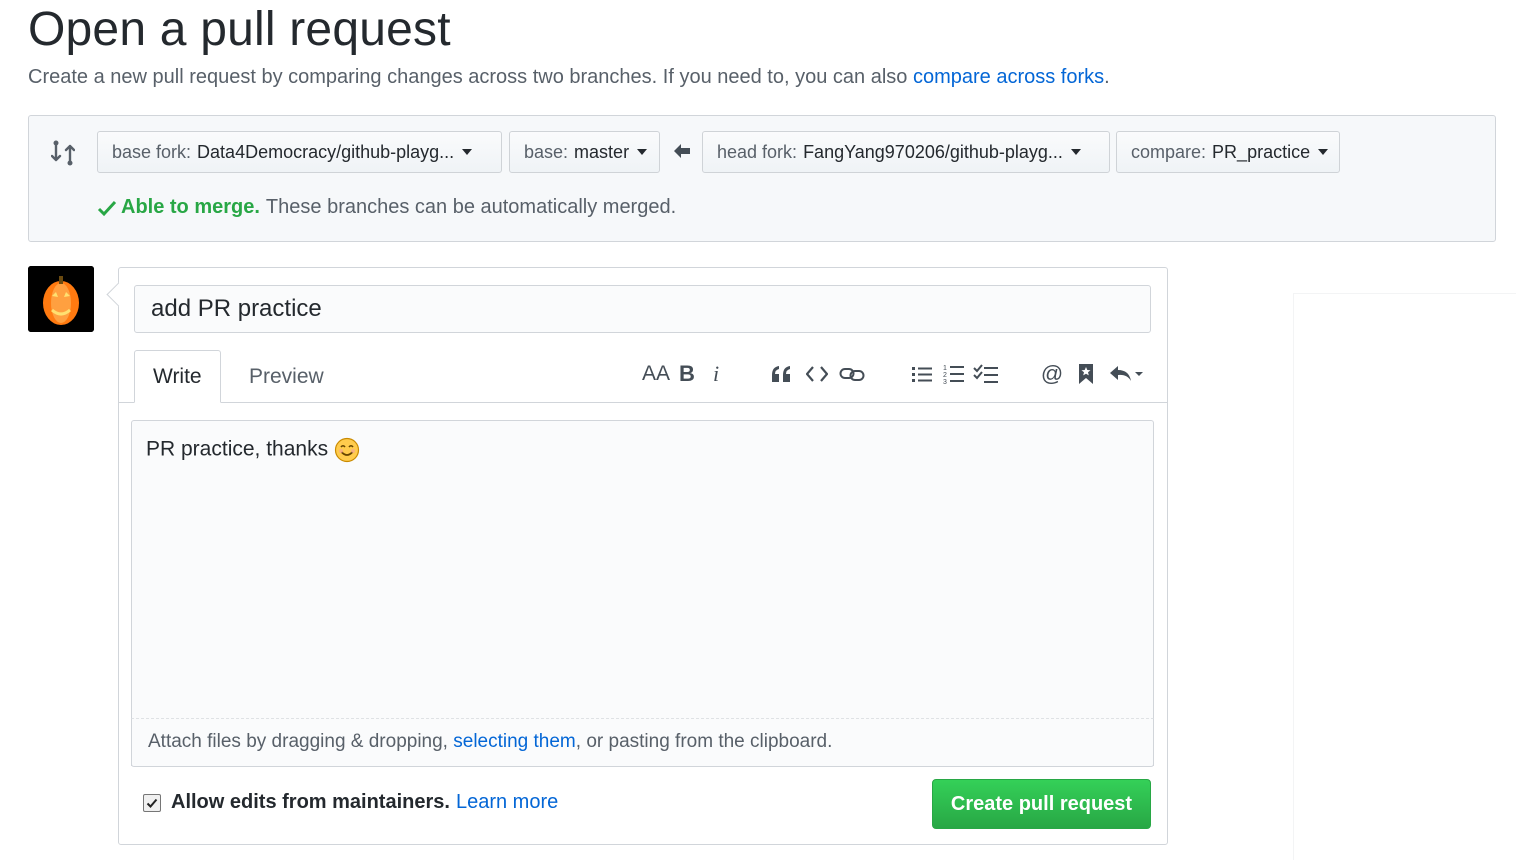 Image resolution: width=1516 pixels, height=860 pixels. I want to click on numbered-list-button: 123, so click(954, 374).